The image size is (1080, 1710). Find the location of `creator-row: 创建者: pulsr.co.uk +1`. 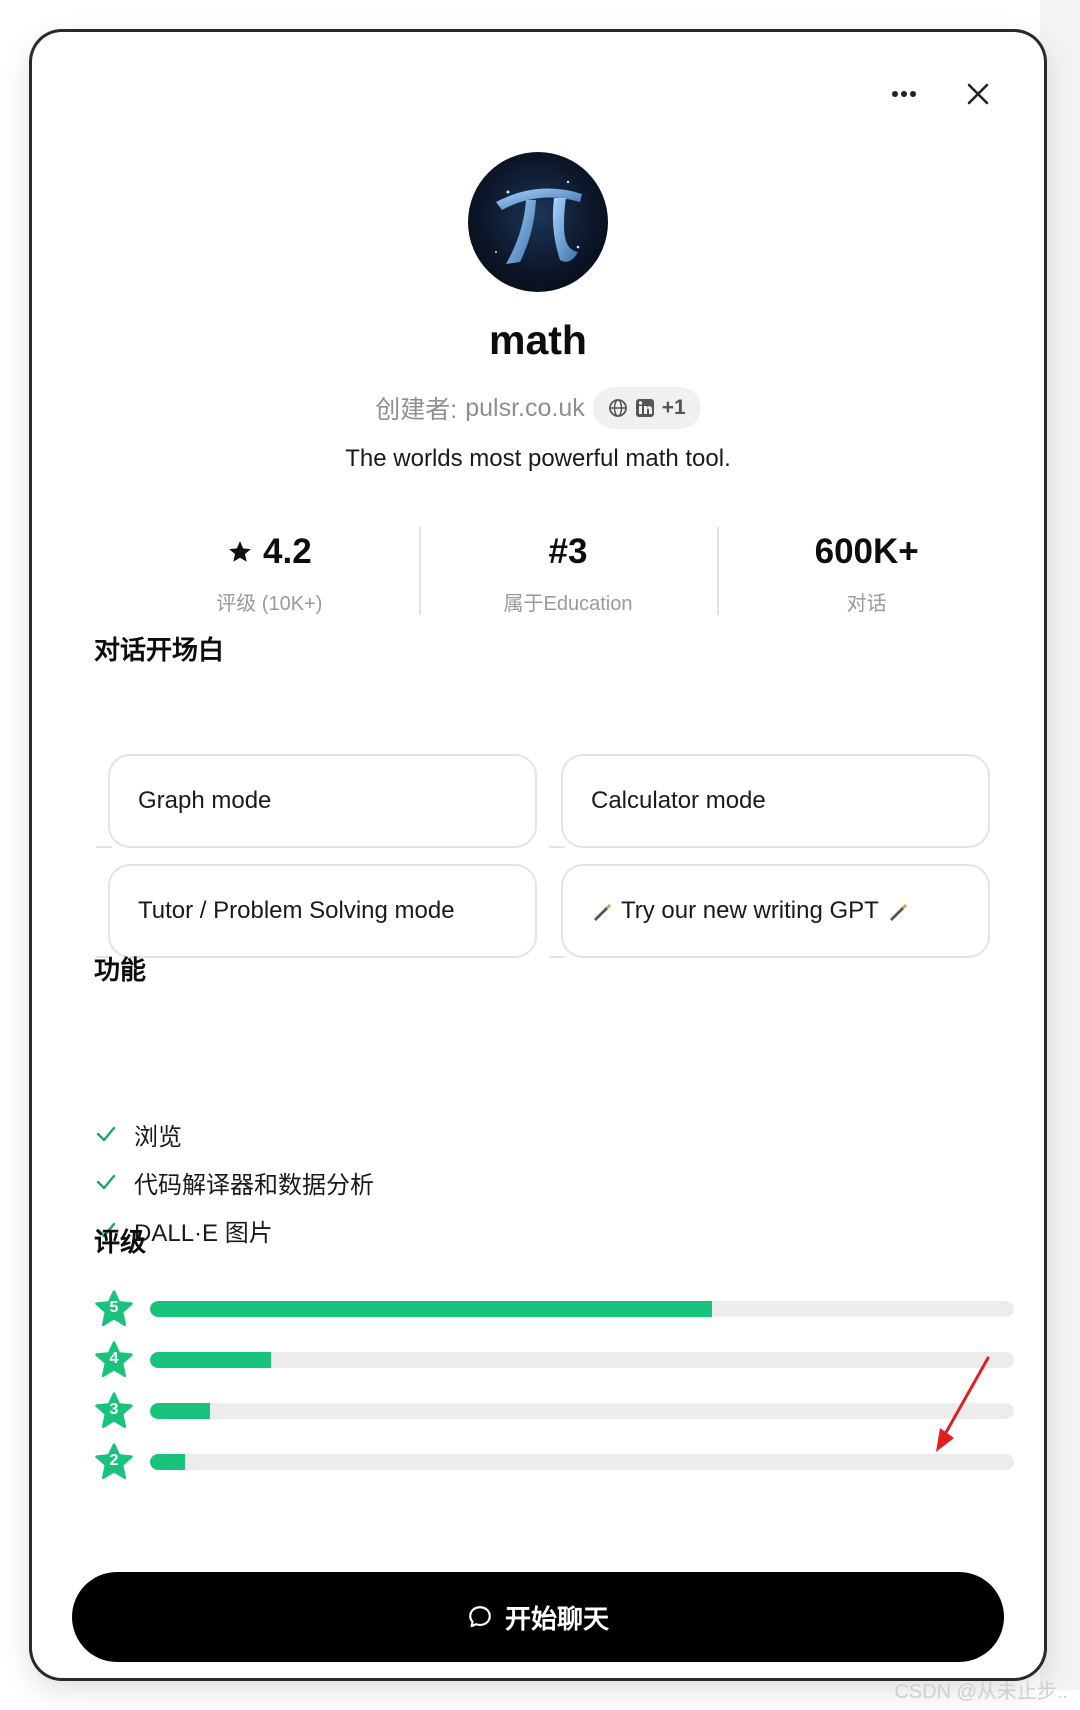

creator-row: 创建者: pulsr.co.uk +1 is located at coordinates (538, 408).